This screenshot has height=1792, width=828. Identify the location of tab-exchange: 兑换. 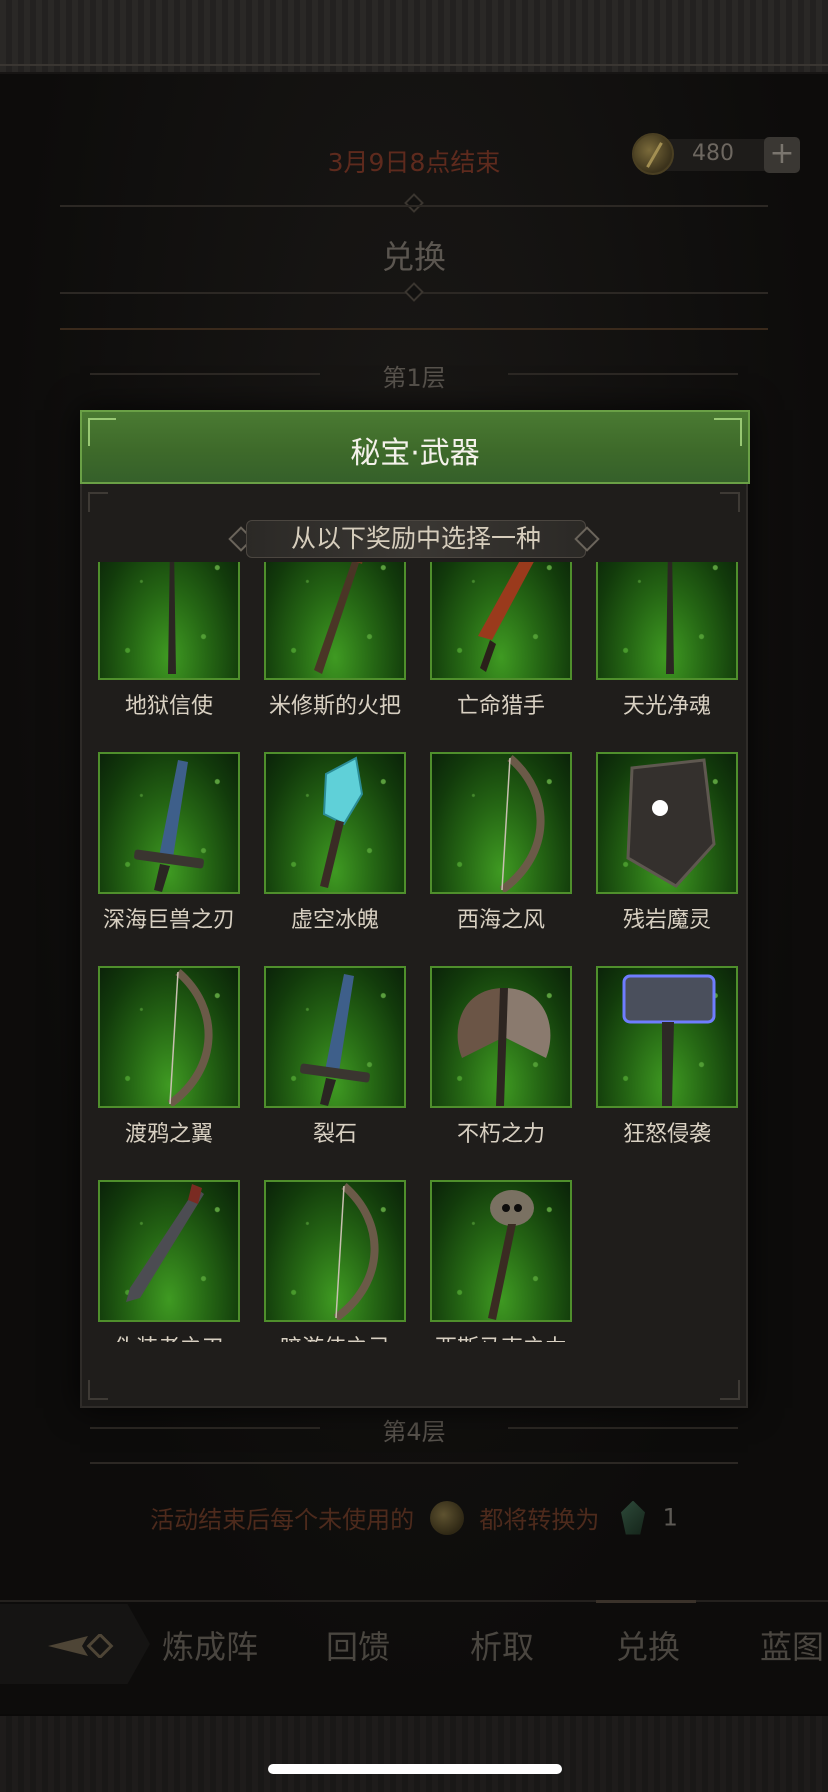
(648, 1645).